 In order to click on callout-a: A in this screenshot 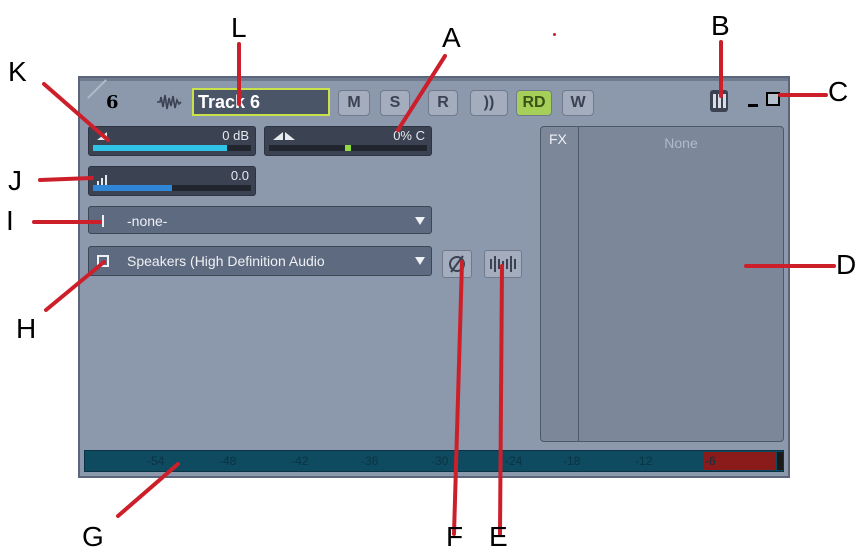, I will do `click(451, 37)`.